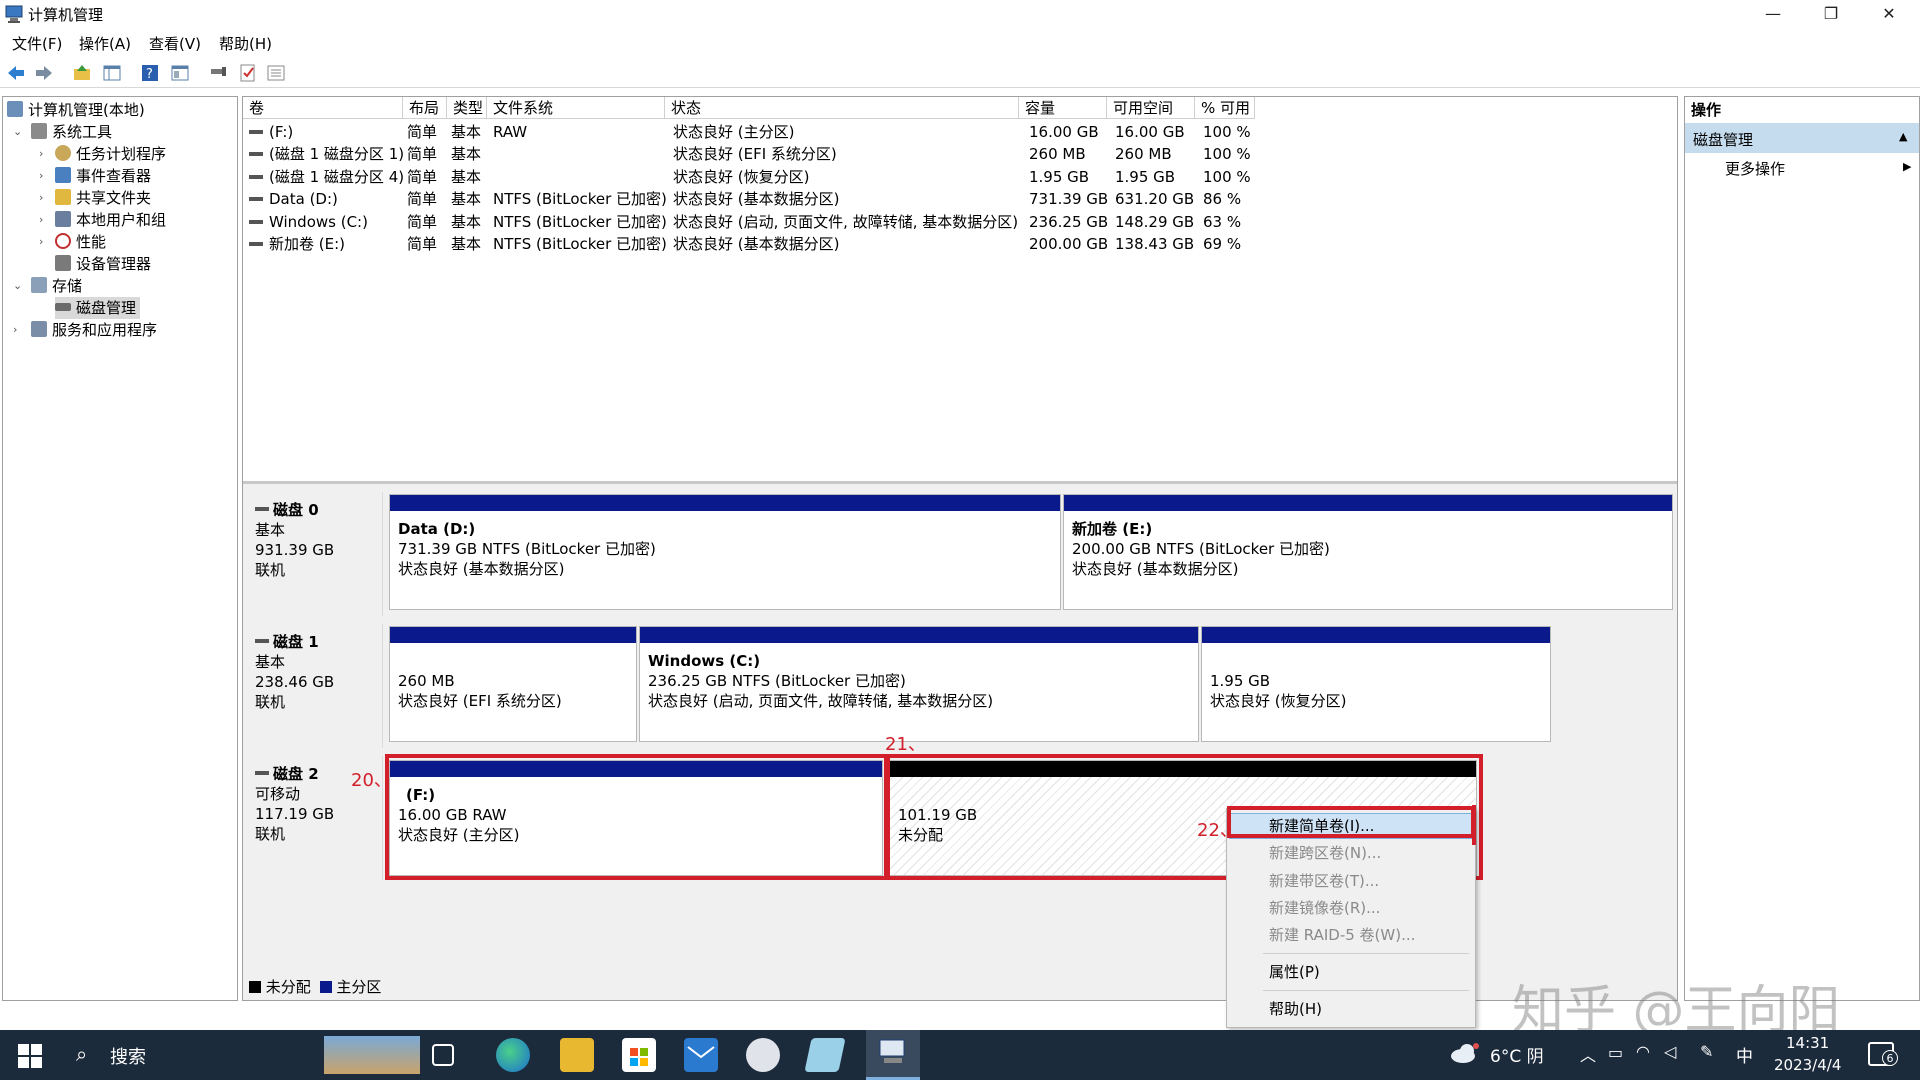  I want to click on disk-size: 931.39 GB, so click(295, 550).